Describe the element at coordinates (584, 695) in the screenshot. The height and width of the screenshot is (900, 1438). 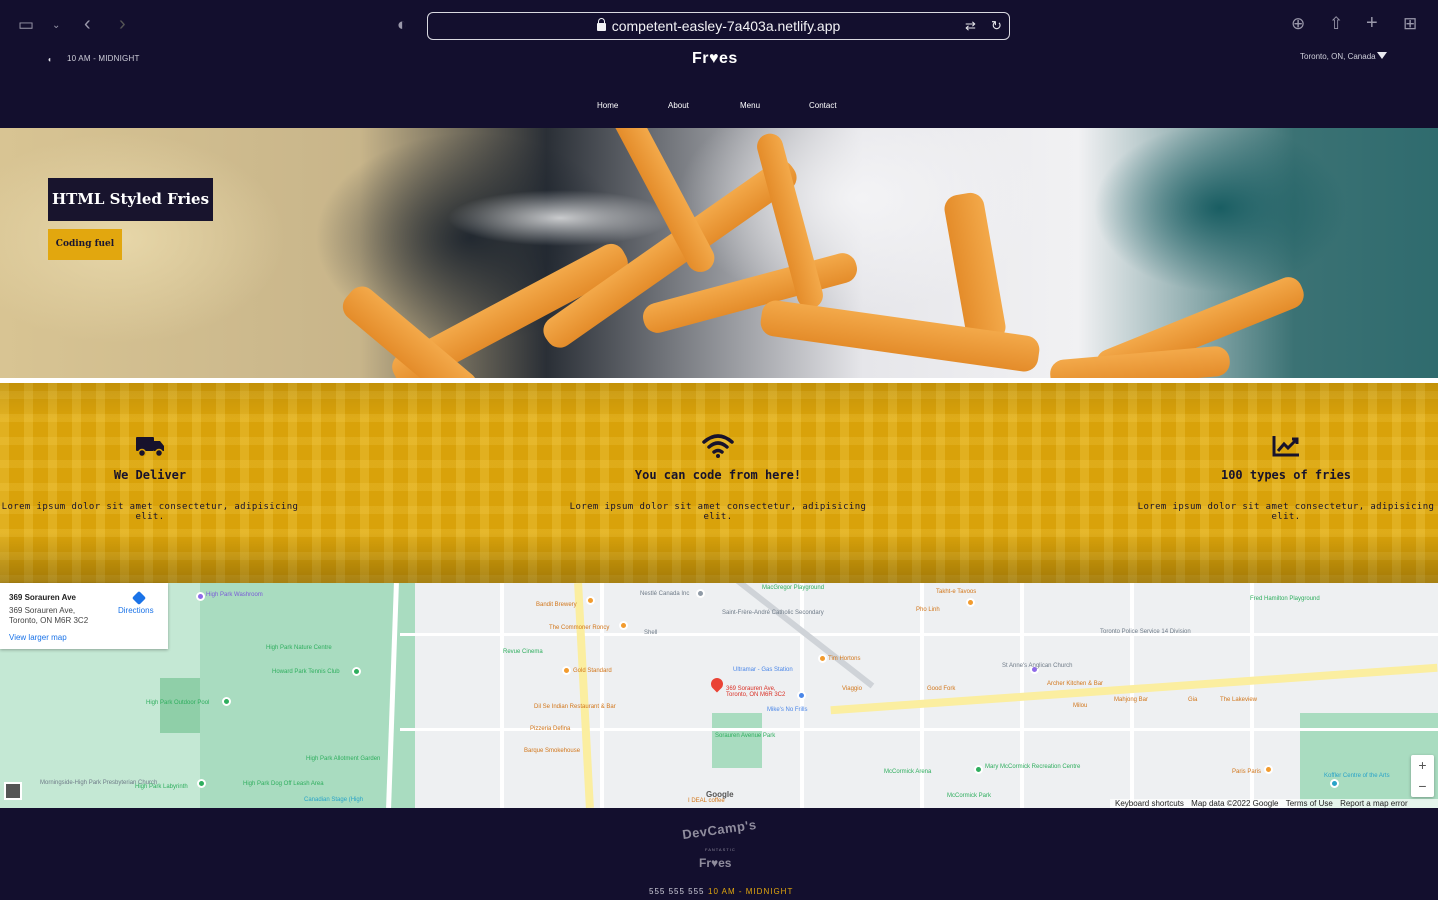
I see `map-major-road` at that location.